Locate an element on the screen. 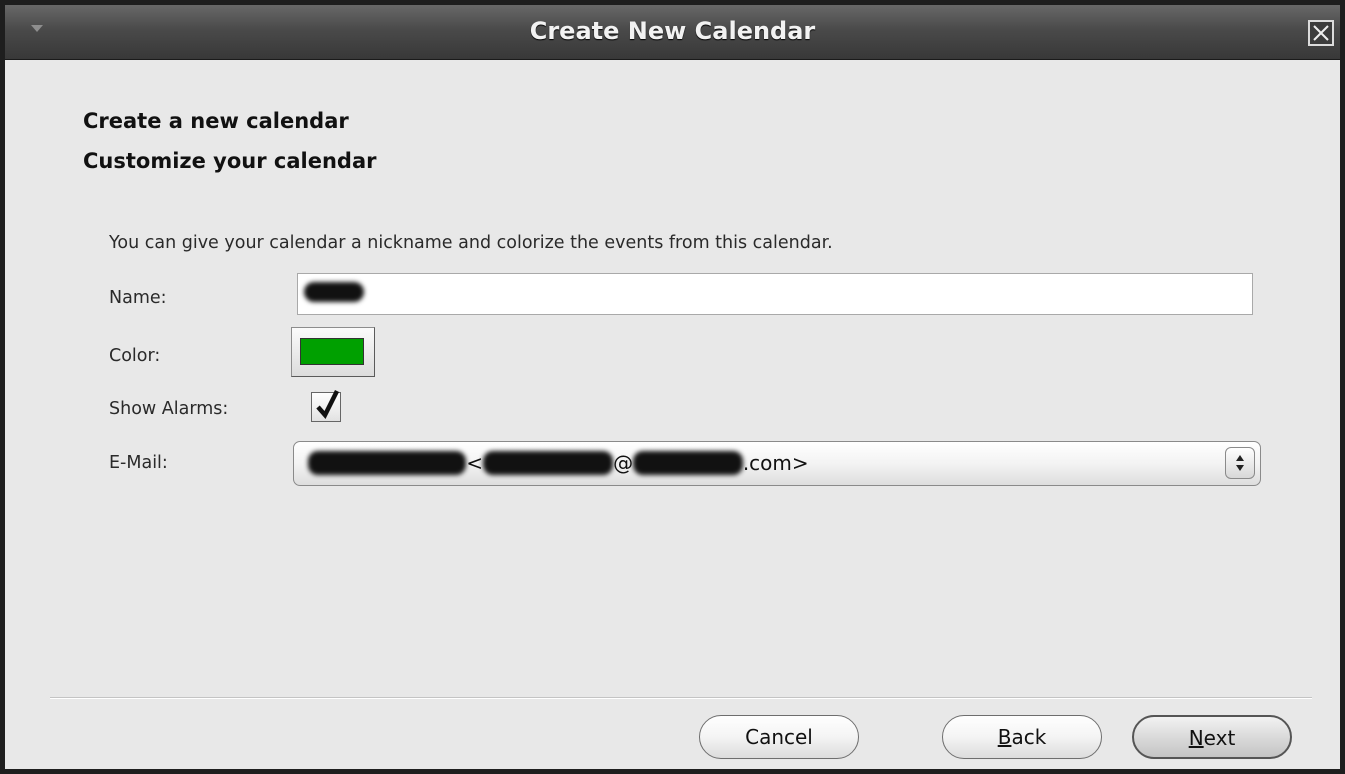 The image size is (1345, 774). name-value-redacted: SAAB is located at coordinates (334, 292).